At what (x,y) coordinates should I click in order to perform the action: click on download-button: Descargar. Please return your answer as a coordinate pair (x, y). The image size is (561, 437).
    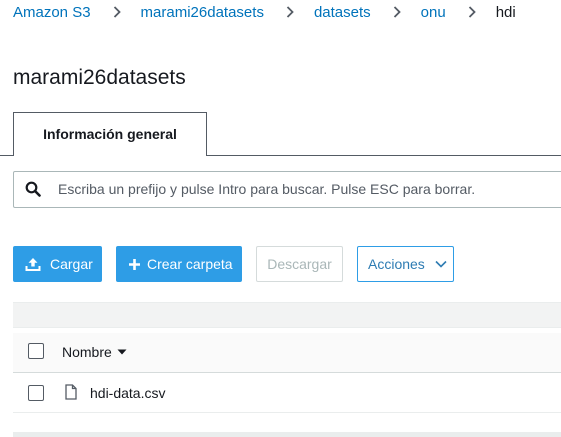
    Looking at the image, I should click on (299, 264).